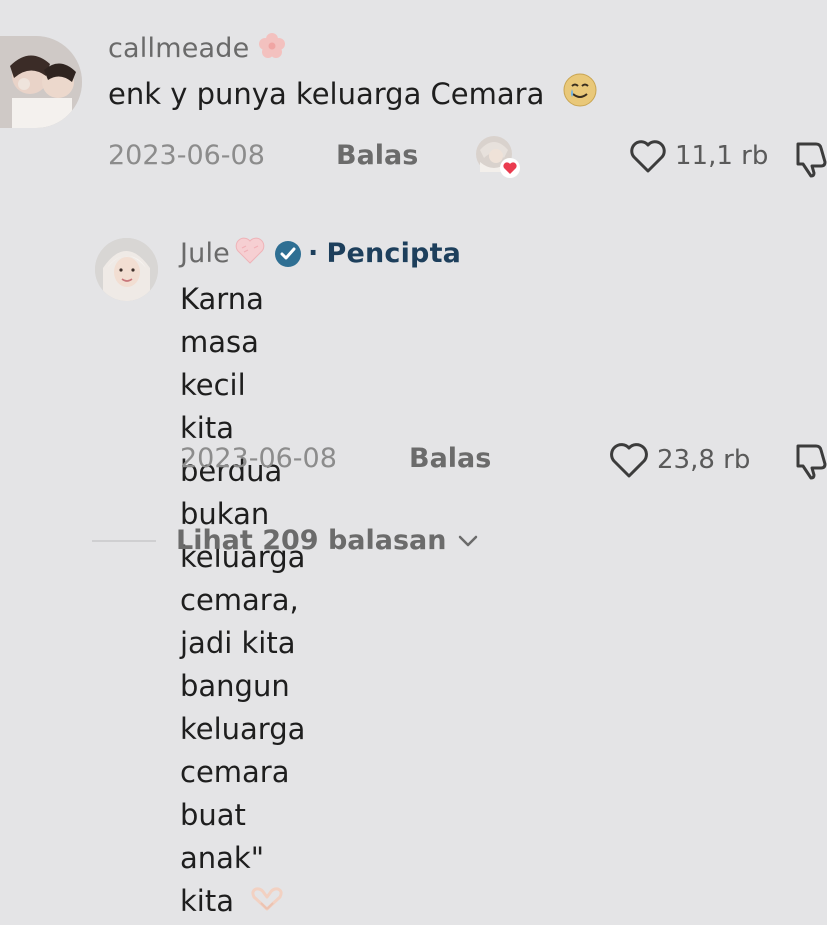 This screenshot has width=827, height=925. I want to click on chevron-down-icon, so click(467, 540).